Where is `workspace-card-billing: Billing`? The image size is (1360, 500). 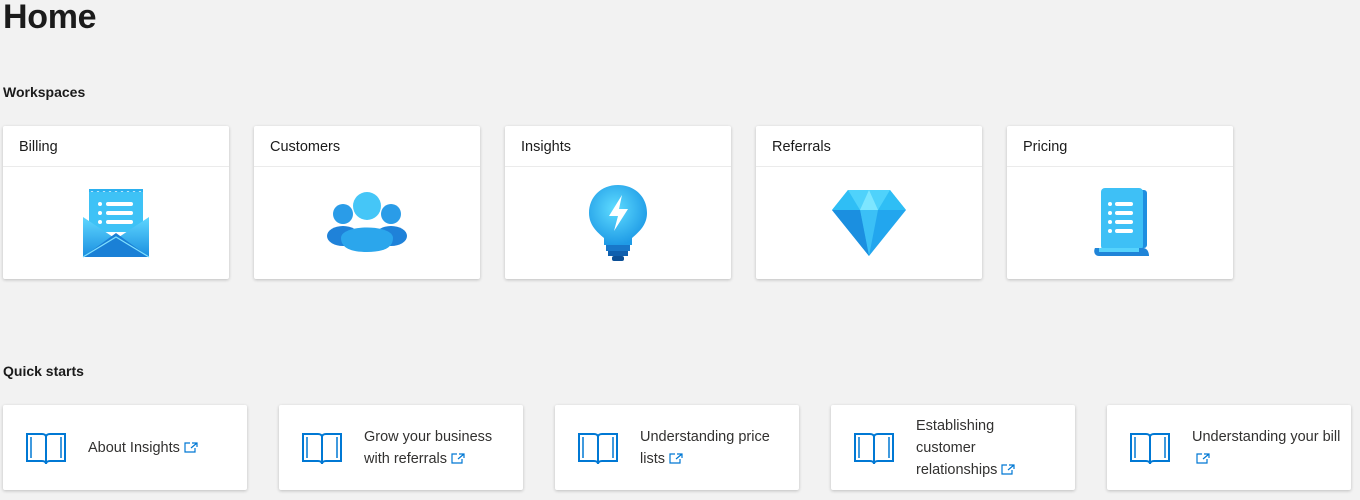 workspace-card-billing: Billing is located at coordinates (116, 202).